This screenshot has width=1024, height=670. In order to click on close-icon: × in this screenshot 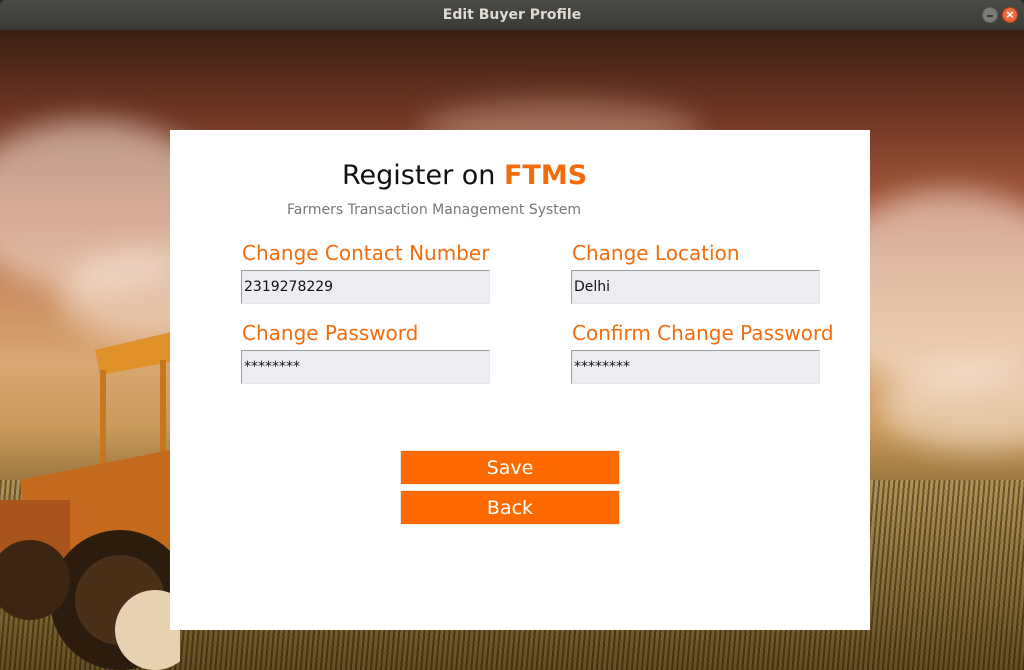, I will do `click(1010, 15)`.